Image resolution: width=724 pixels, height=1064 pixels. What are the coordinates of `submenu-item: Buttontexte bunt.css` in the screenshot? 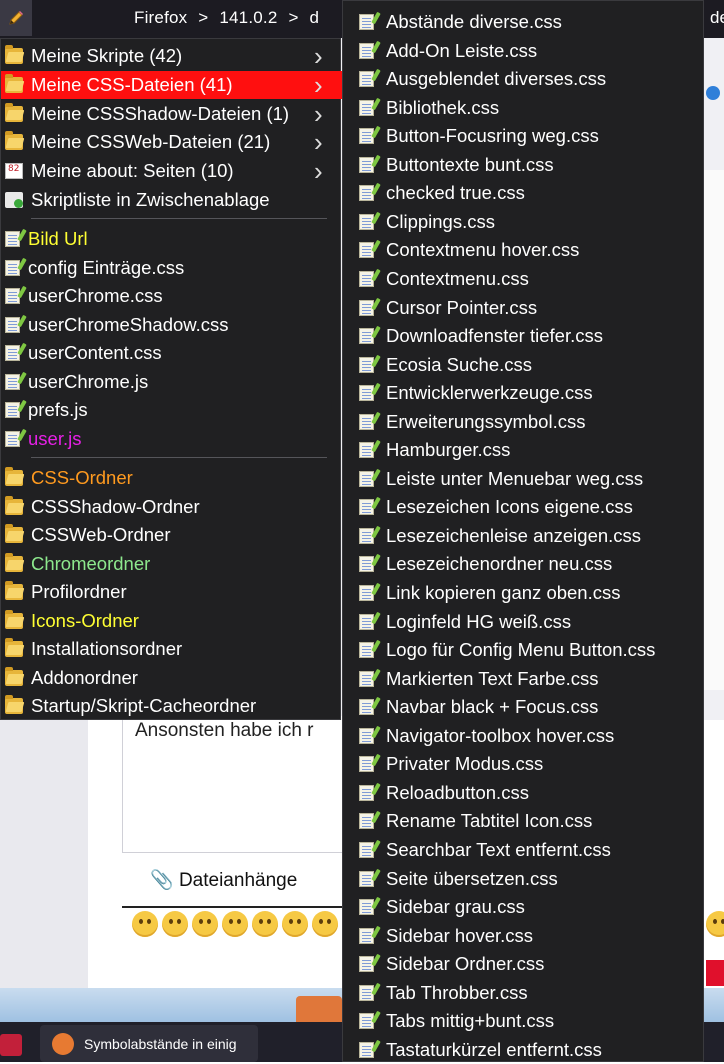 It's located at (524, 165).